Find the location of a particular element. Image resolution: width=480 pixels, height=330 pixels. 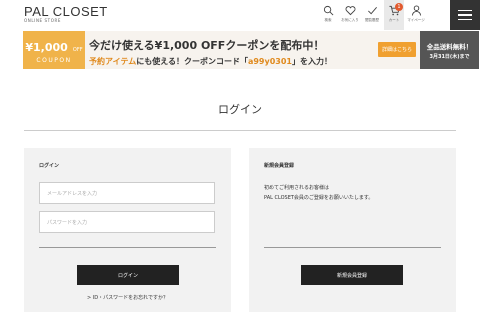

banner-sub-highlight: 予約アイテム is located at coordinates (113, 61).